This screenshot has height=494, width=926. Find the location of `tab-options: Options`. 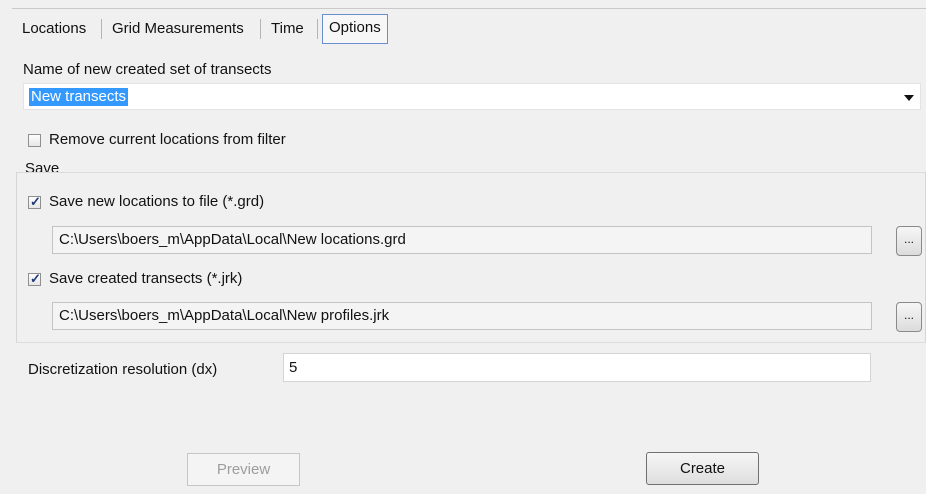

tab-options: Options is located at coordinates (355, 29).